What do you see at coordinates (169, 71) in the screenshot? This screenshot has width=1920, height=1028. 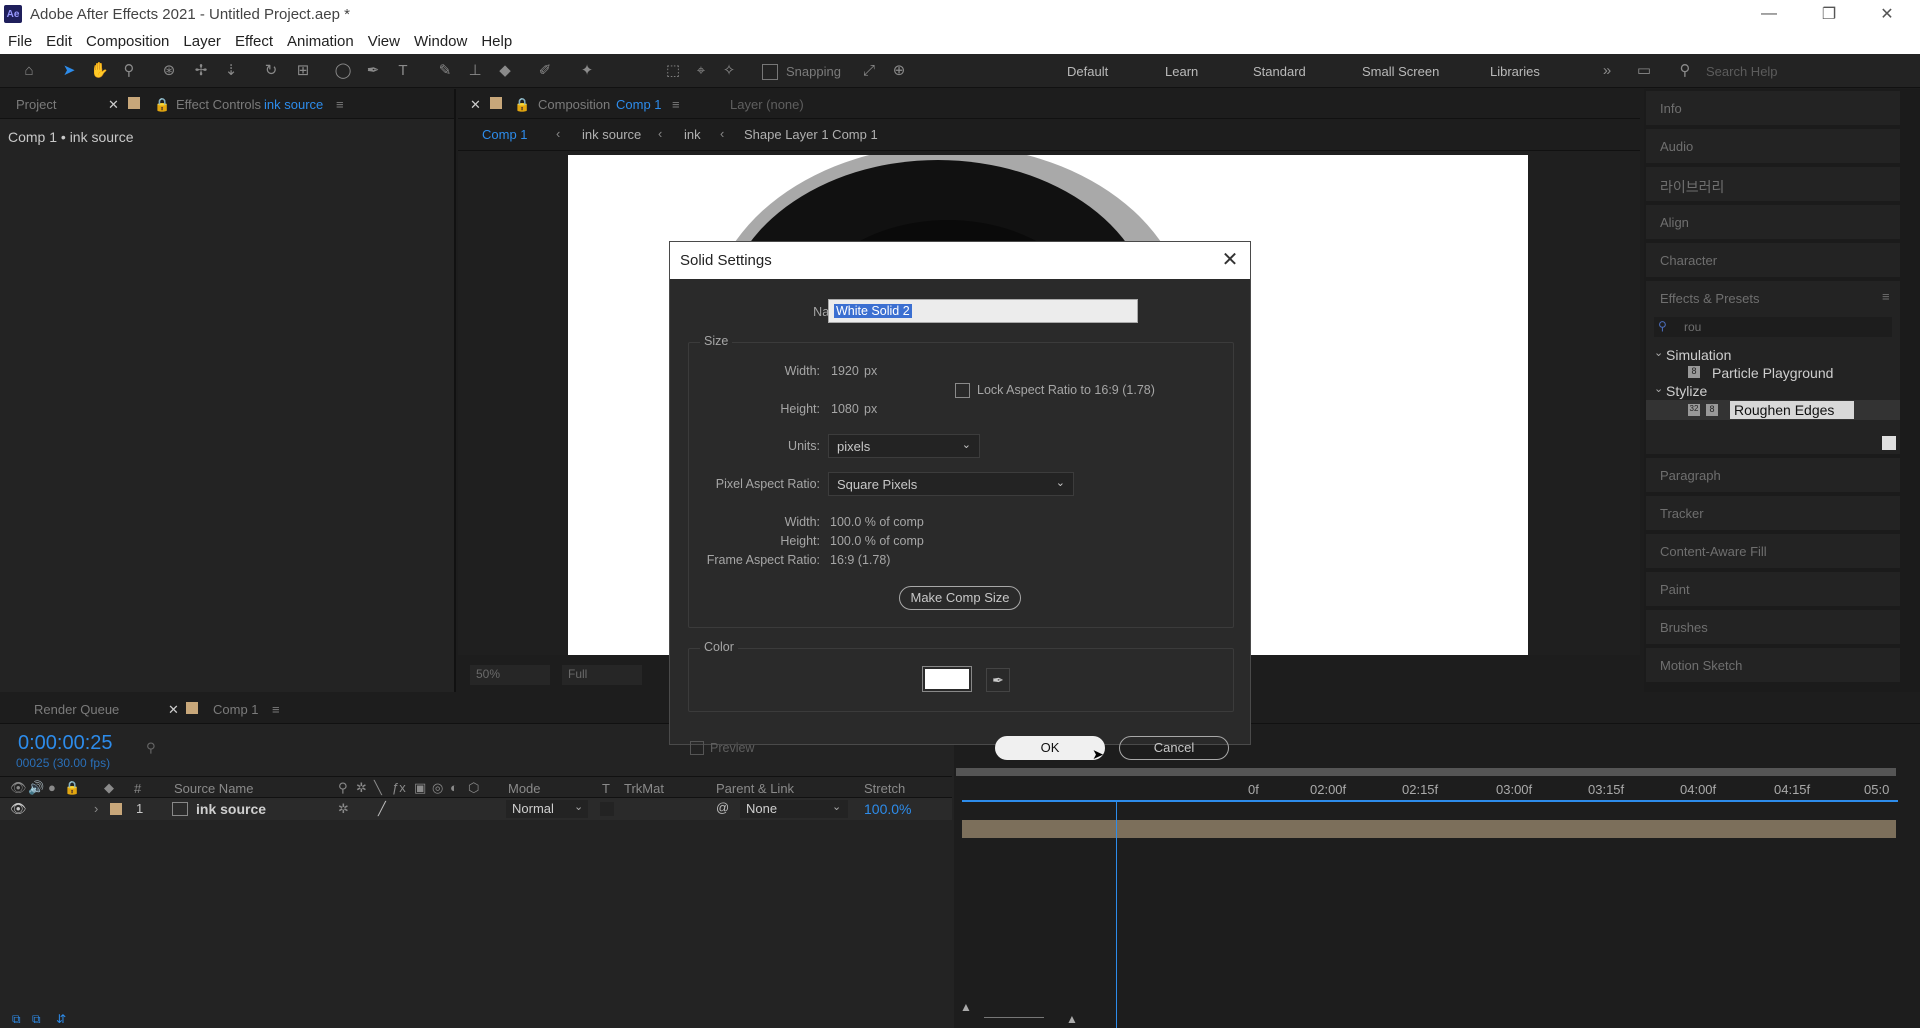 I see `orbit-camera-icon: ⊛` at bounding box center [169, 71].